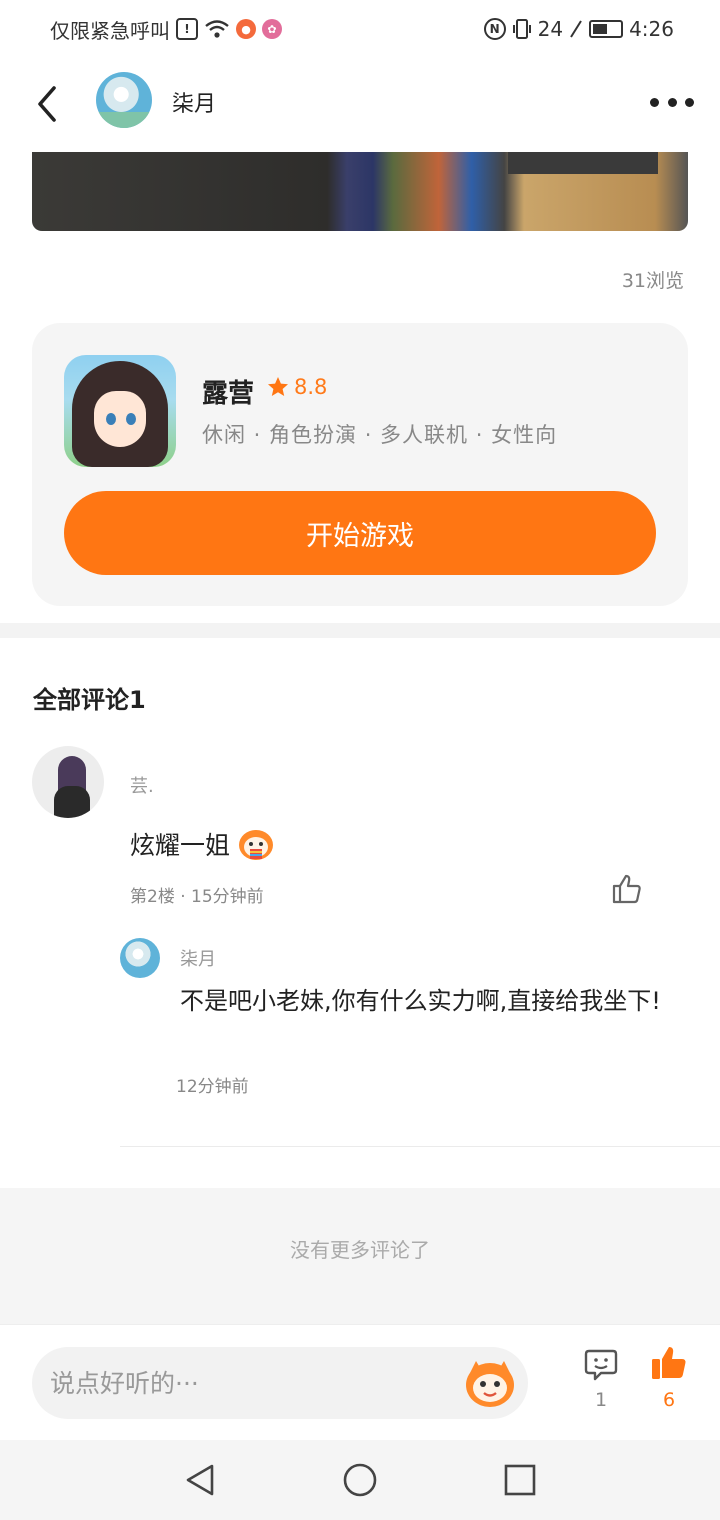 This screenshot has height=1520, width=720. What do you see at coordinates (246, 29) in the screenshot?
I see `app-notification-icon: ●` at bounding box center [246, 29].